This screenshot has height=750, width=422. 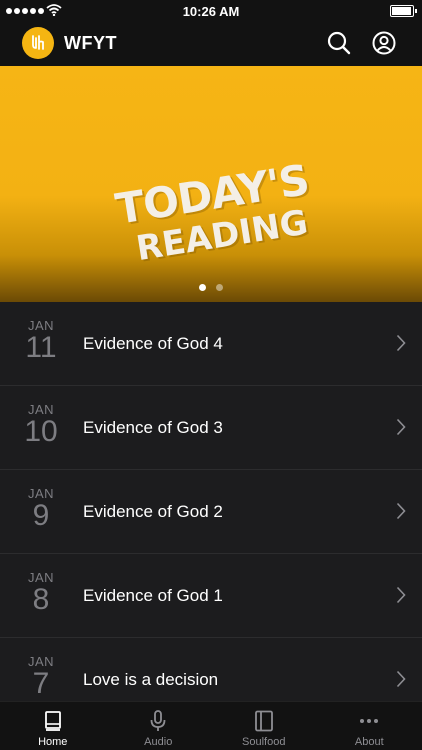 What do you see at coordinates (52, 721) in the screenshot?
I see `book-icon` at bounding box center [52, 721].